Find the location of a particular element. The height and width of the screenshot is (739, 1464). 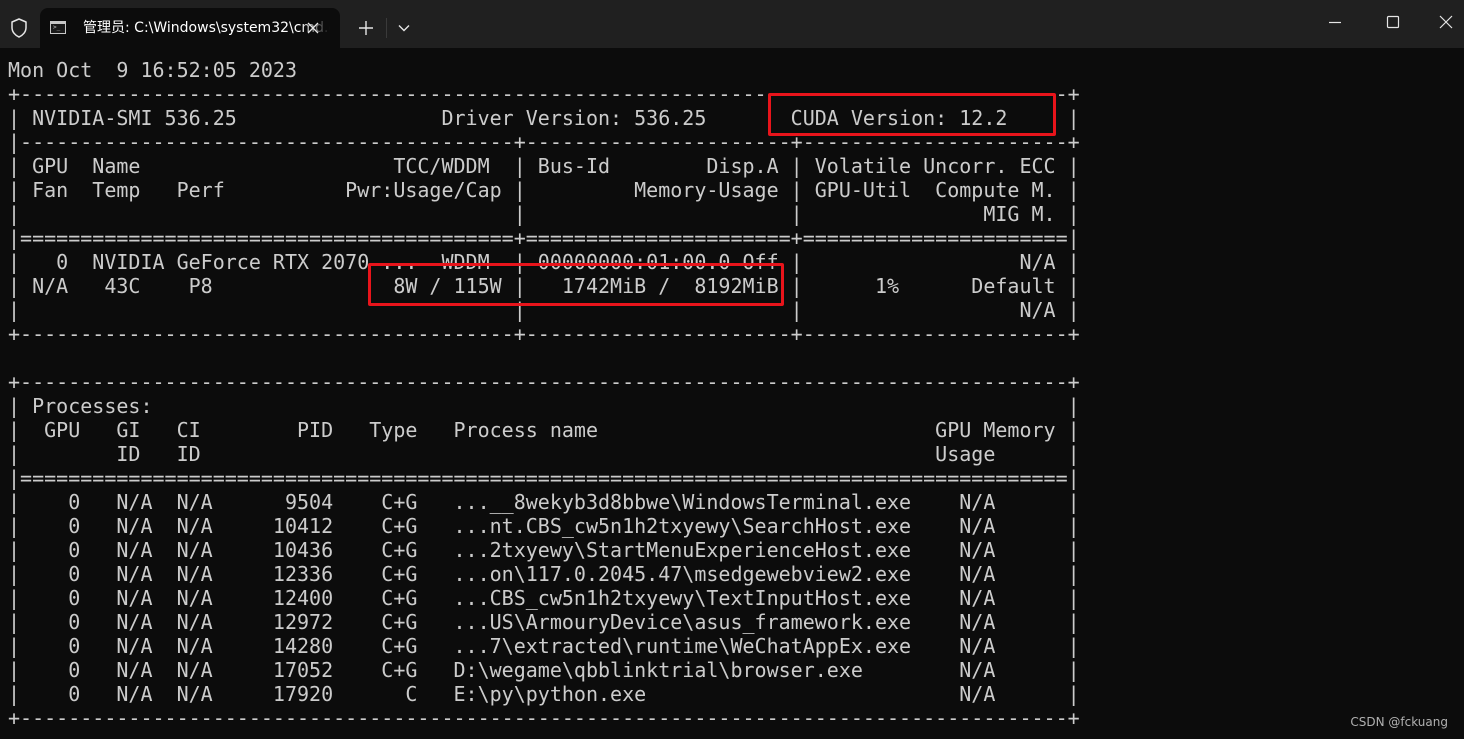

tab-title: 管理员: C:\Windows\system32\cmd.exe is located at coordinates (206, 28).